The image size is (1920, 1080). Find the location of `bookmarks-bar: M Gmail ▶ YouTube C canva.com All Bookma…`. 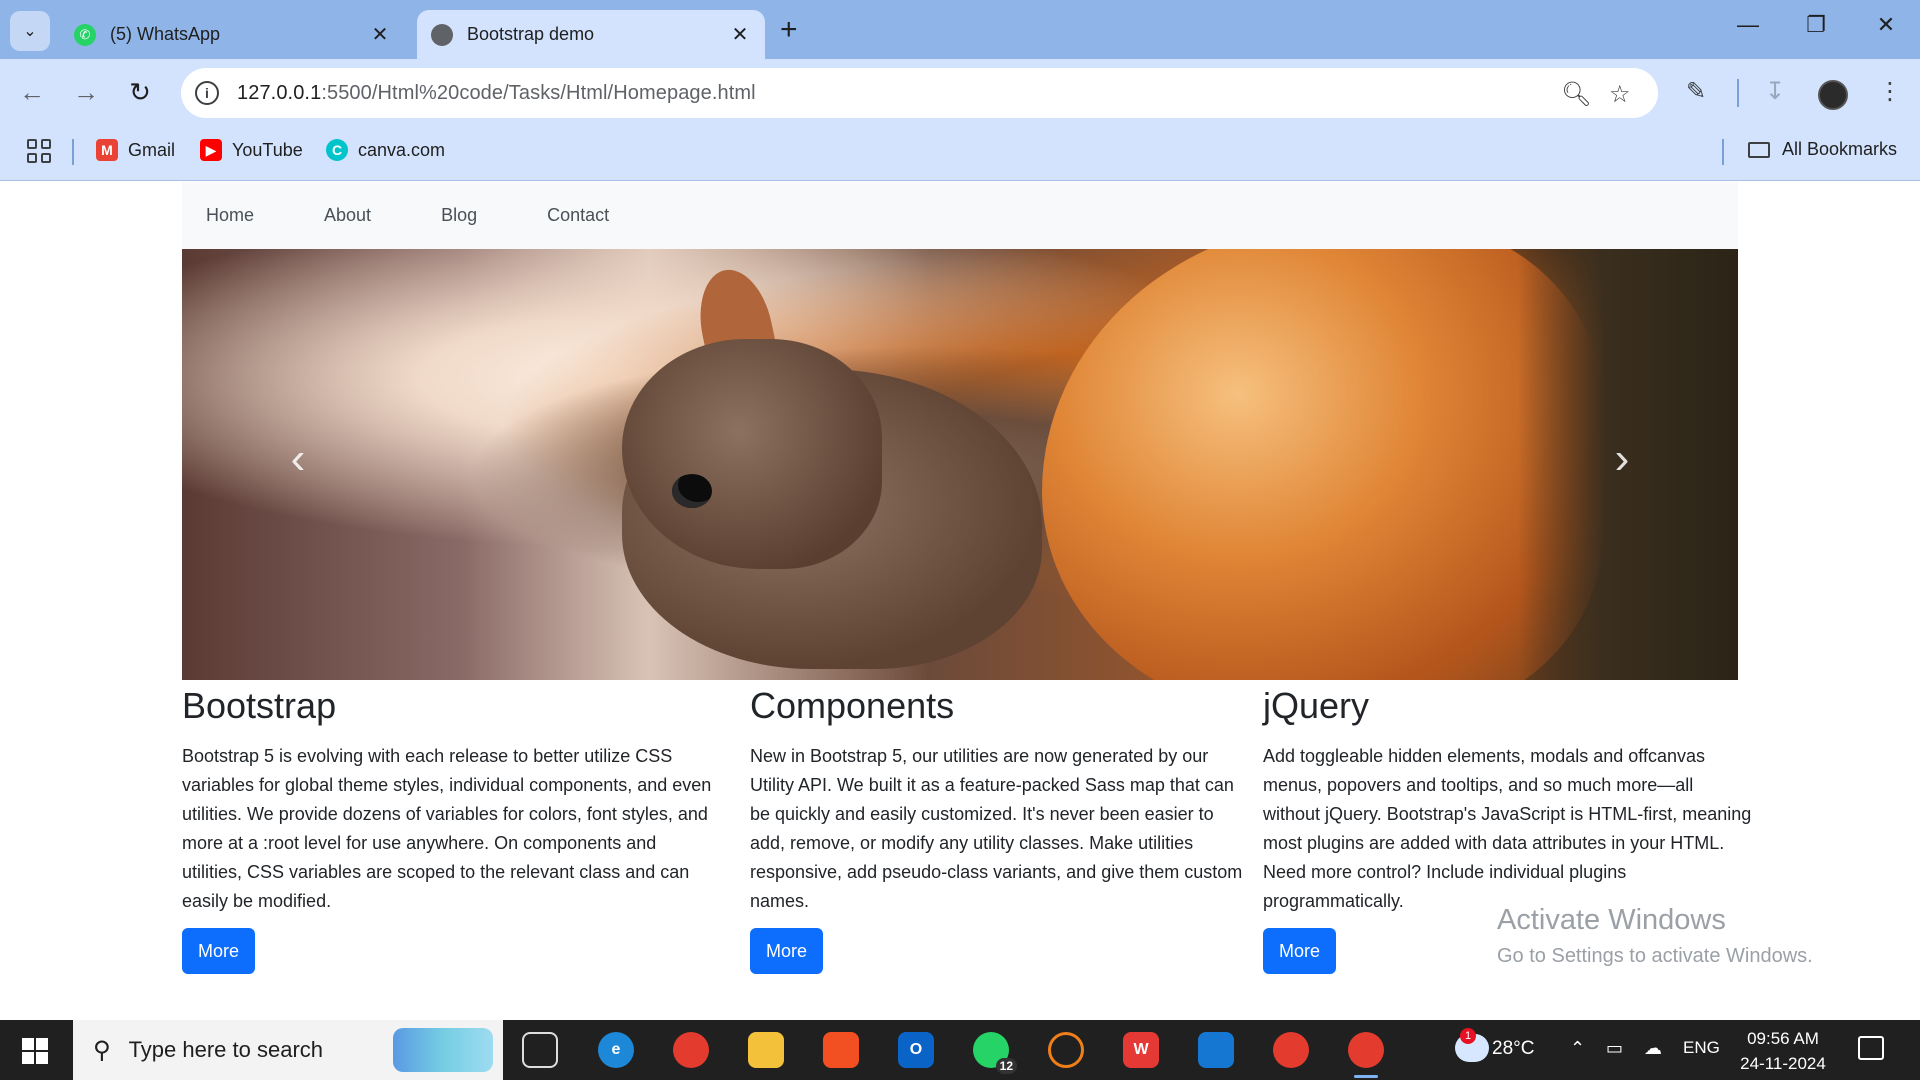

bookmarks-bar: M Gmail ▶ YouTube C canva.com All Bookma… is located at coordinates (960, 153).